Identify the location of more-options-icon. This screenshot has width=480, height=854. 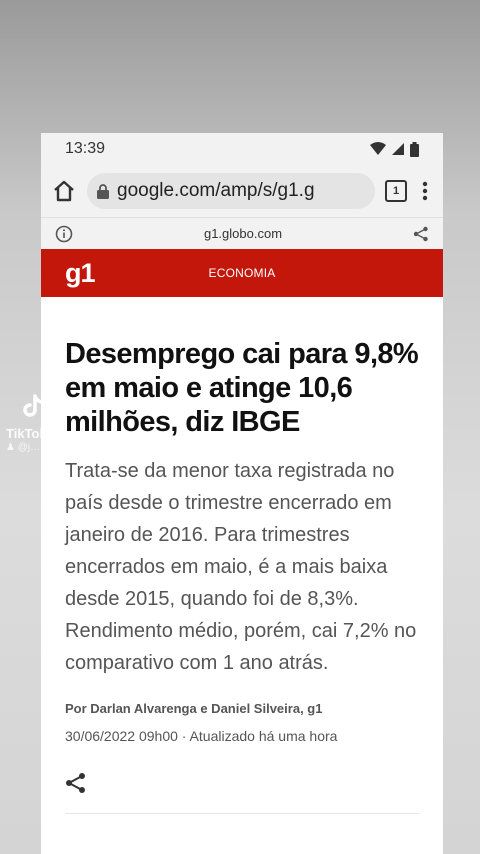
(425, 191).